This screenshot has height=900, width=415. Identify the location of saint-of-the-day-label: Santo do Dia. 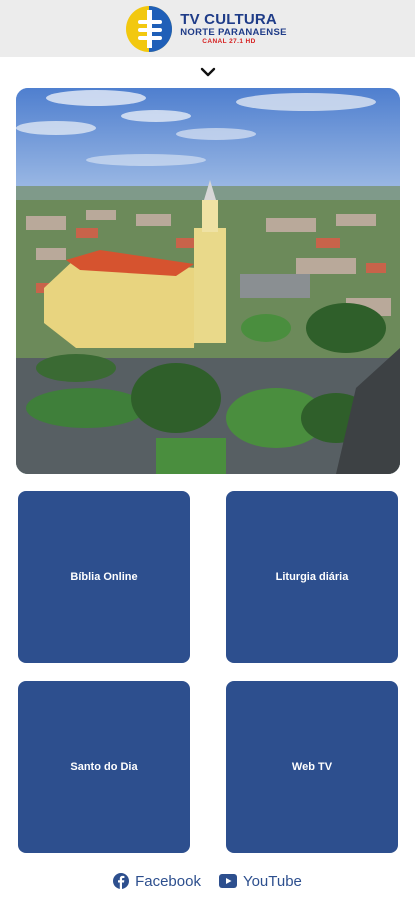
(104, 767).